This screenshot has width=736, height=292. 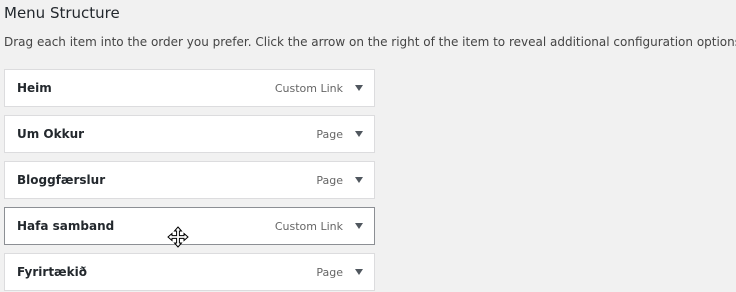 I want to click on menu-item-title: Heim, so click(x=34, y=88).